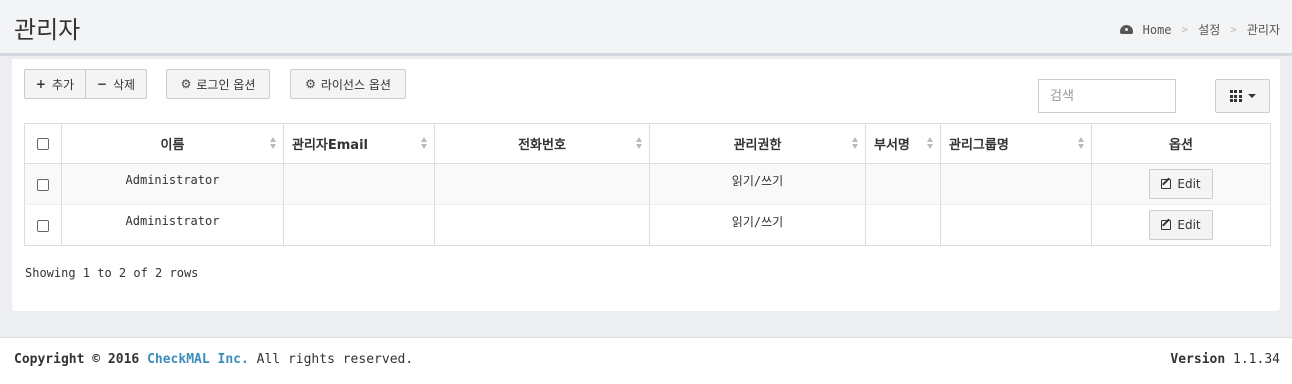 The image size is (1292, 384). Describe the element at coordinates (1198, 359) in the screenshot. I see `version-label: Version` at that location.